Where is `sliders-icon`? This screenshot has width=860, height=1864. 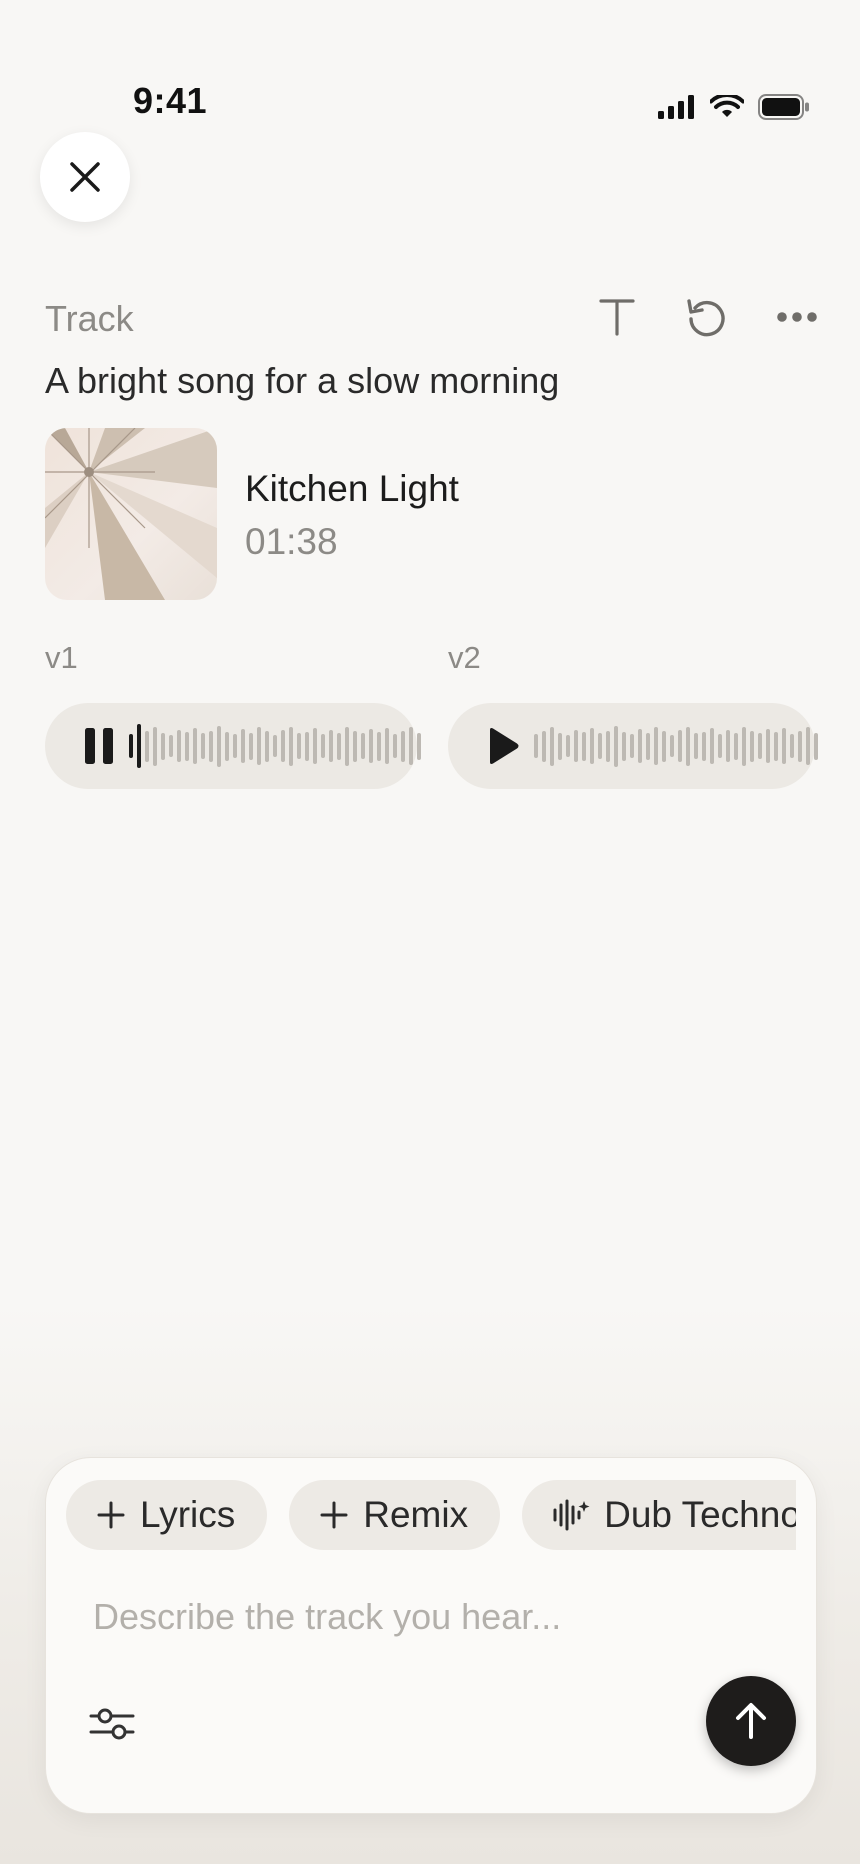 sliders-icon is located at coordinates (112, 1724).